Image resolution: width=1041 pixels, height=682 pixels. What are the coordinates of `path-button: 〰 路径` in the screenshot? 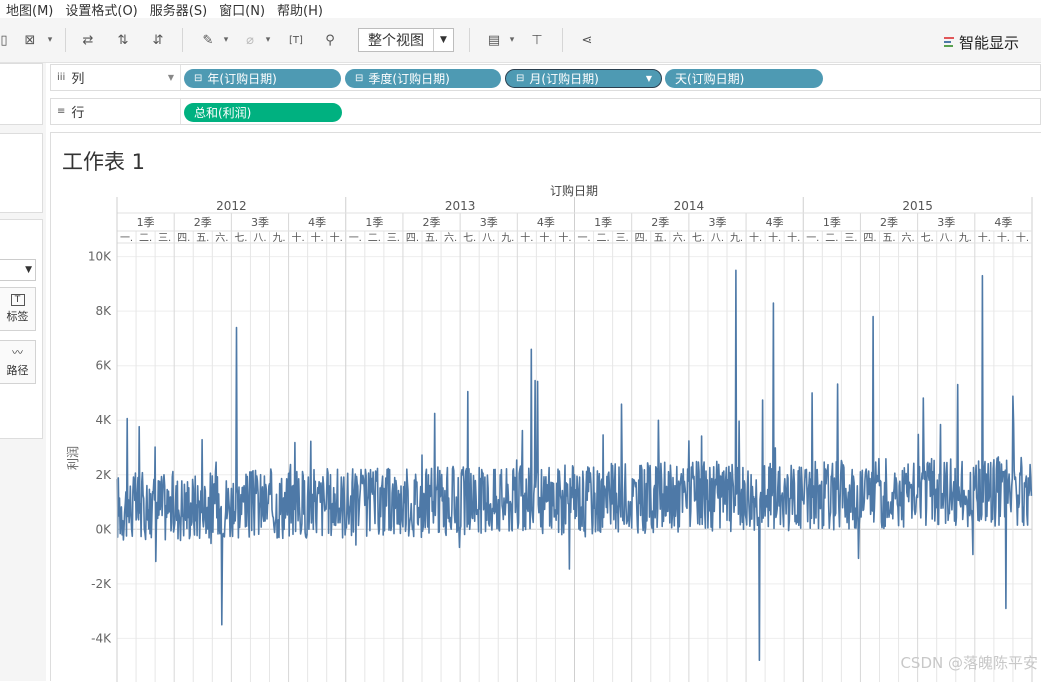 It's located at (18, 362).